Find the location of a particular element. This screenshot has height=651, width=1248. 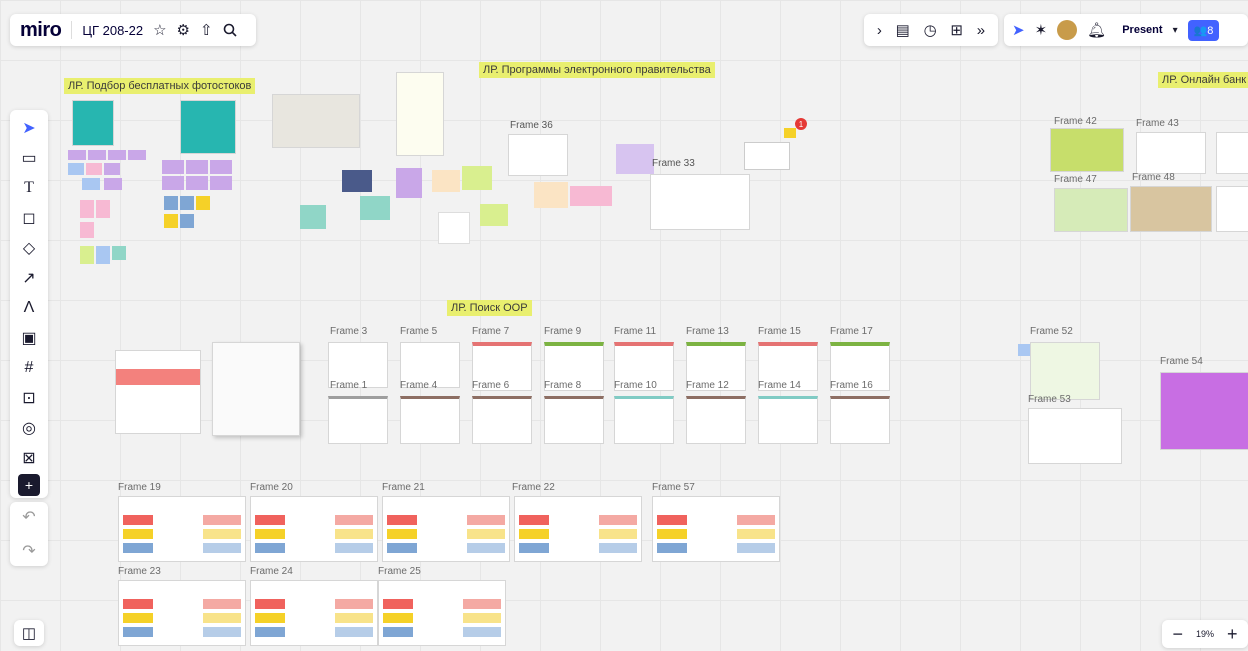

search-icon is located at coordinates (230, 30).